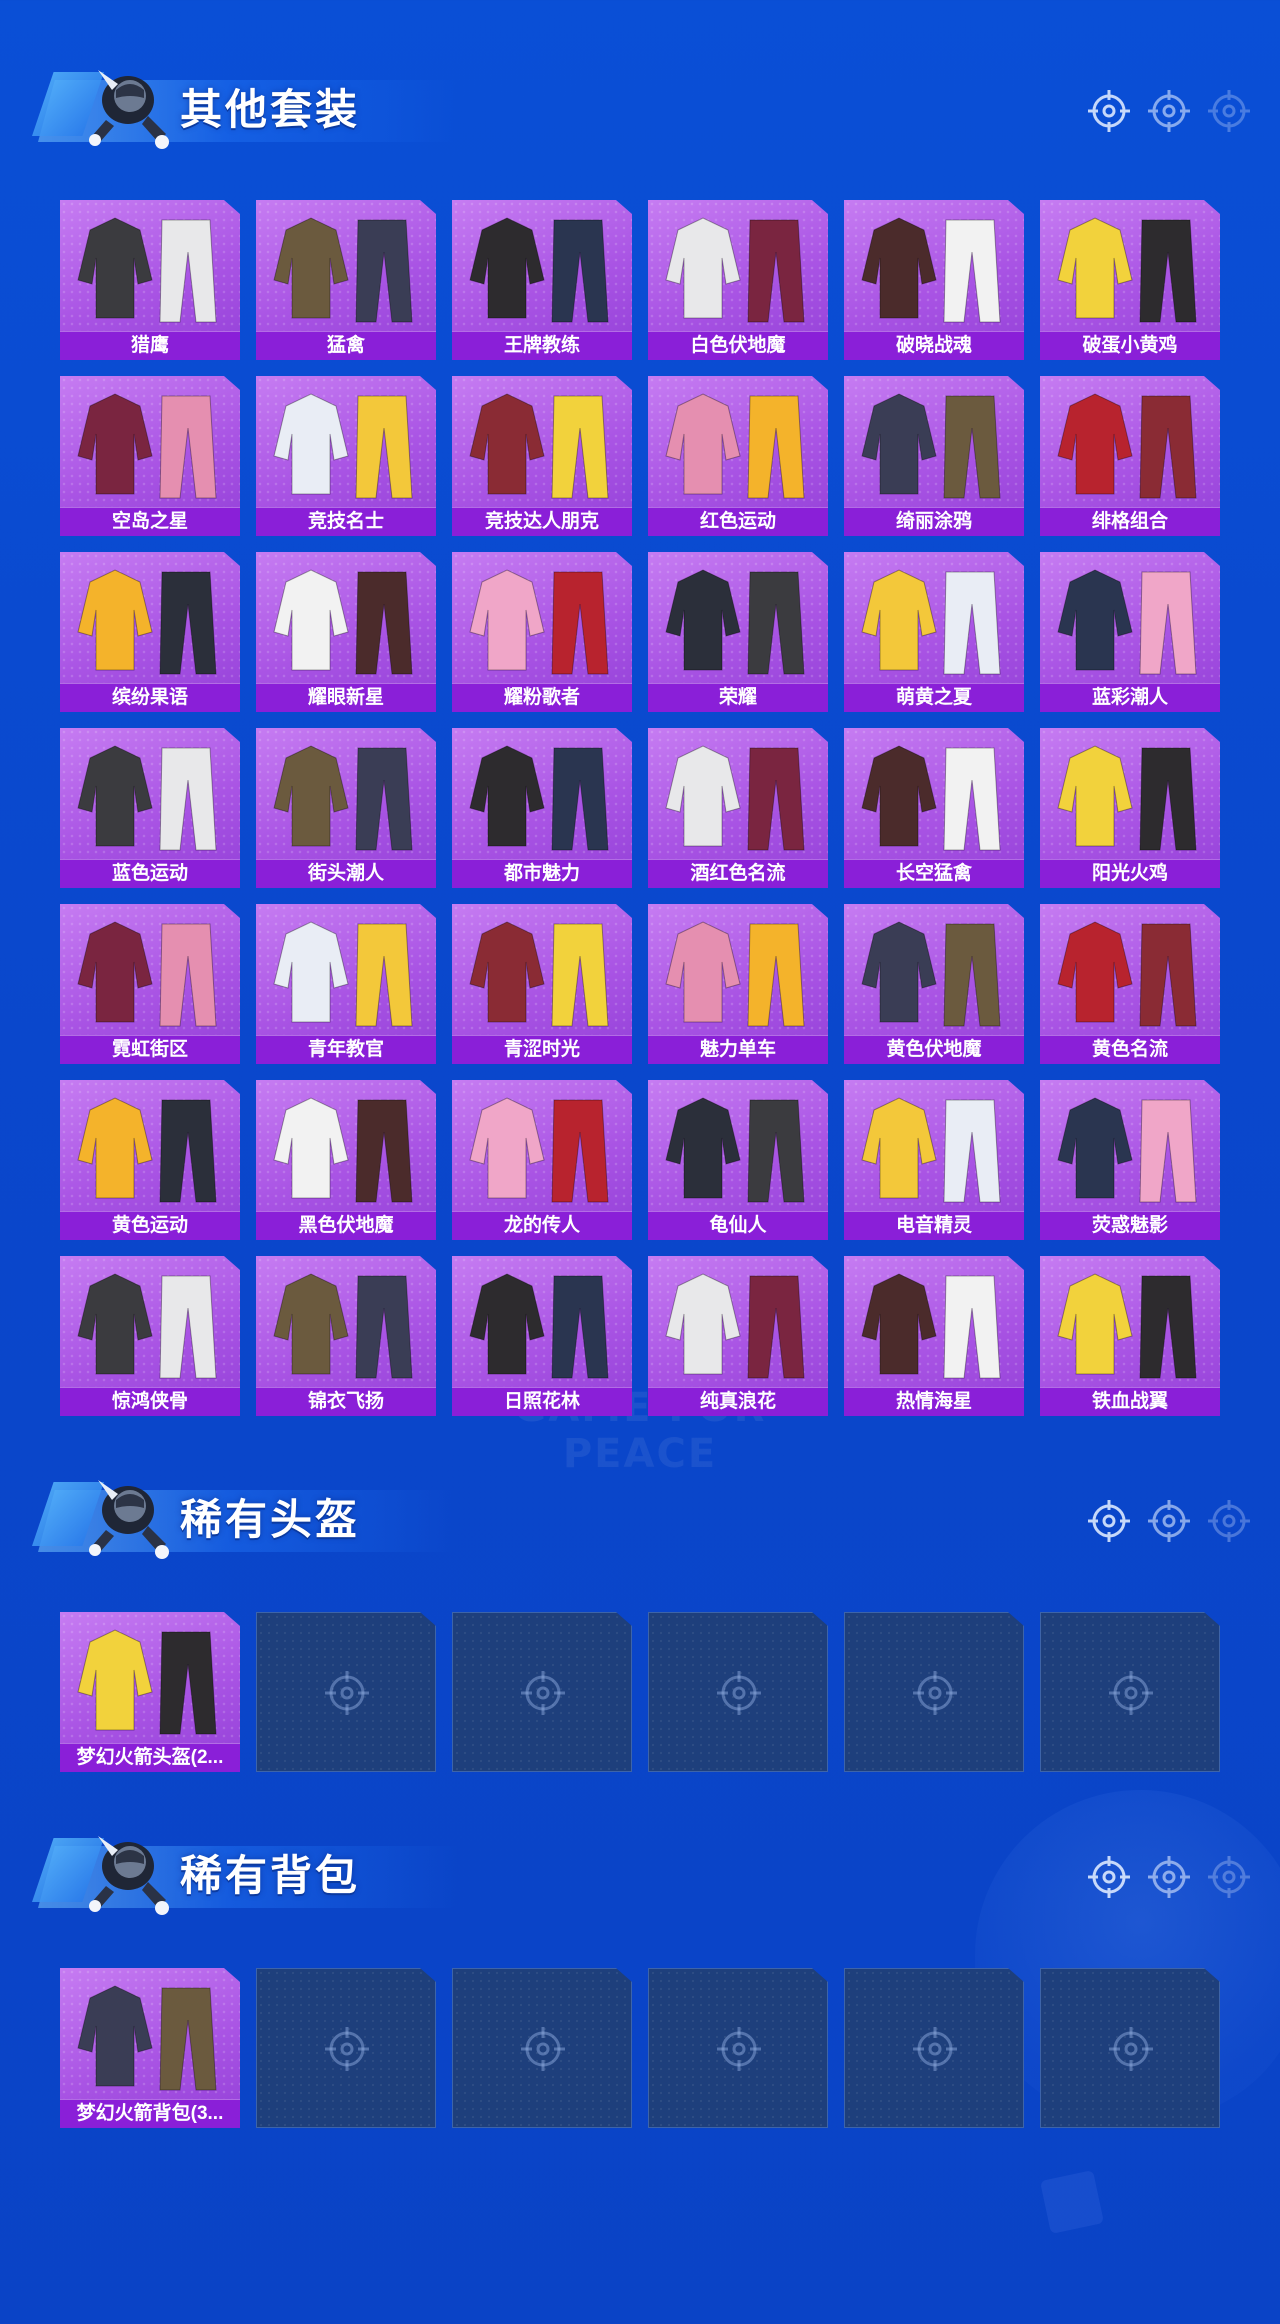 The height and width of the screenshot is (2324, 1280). What do you see at coordinates (150, 984) in the screenshot?
I see `item-card: 霓虹街区` at bounding box center [150, 984].